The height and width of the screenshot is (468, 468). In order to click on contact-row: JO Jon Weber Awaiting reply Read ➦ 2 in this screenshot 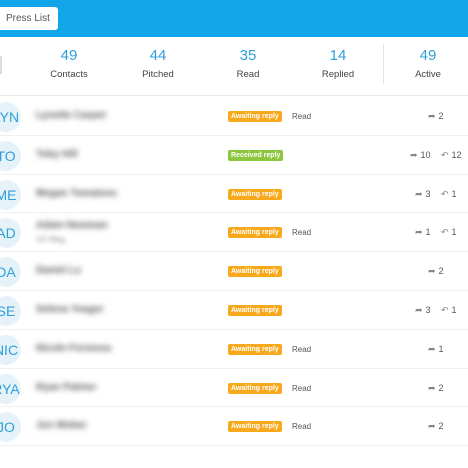, I will do `click(234, 427)`.